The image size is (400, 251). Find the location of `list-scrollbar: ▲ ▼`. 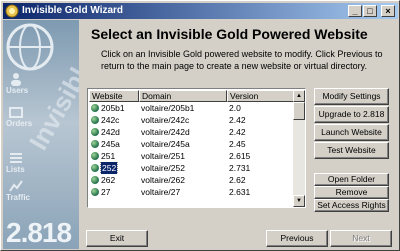

list-scrollbar: ▲ ▼ is located at coordinates (299, 148).